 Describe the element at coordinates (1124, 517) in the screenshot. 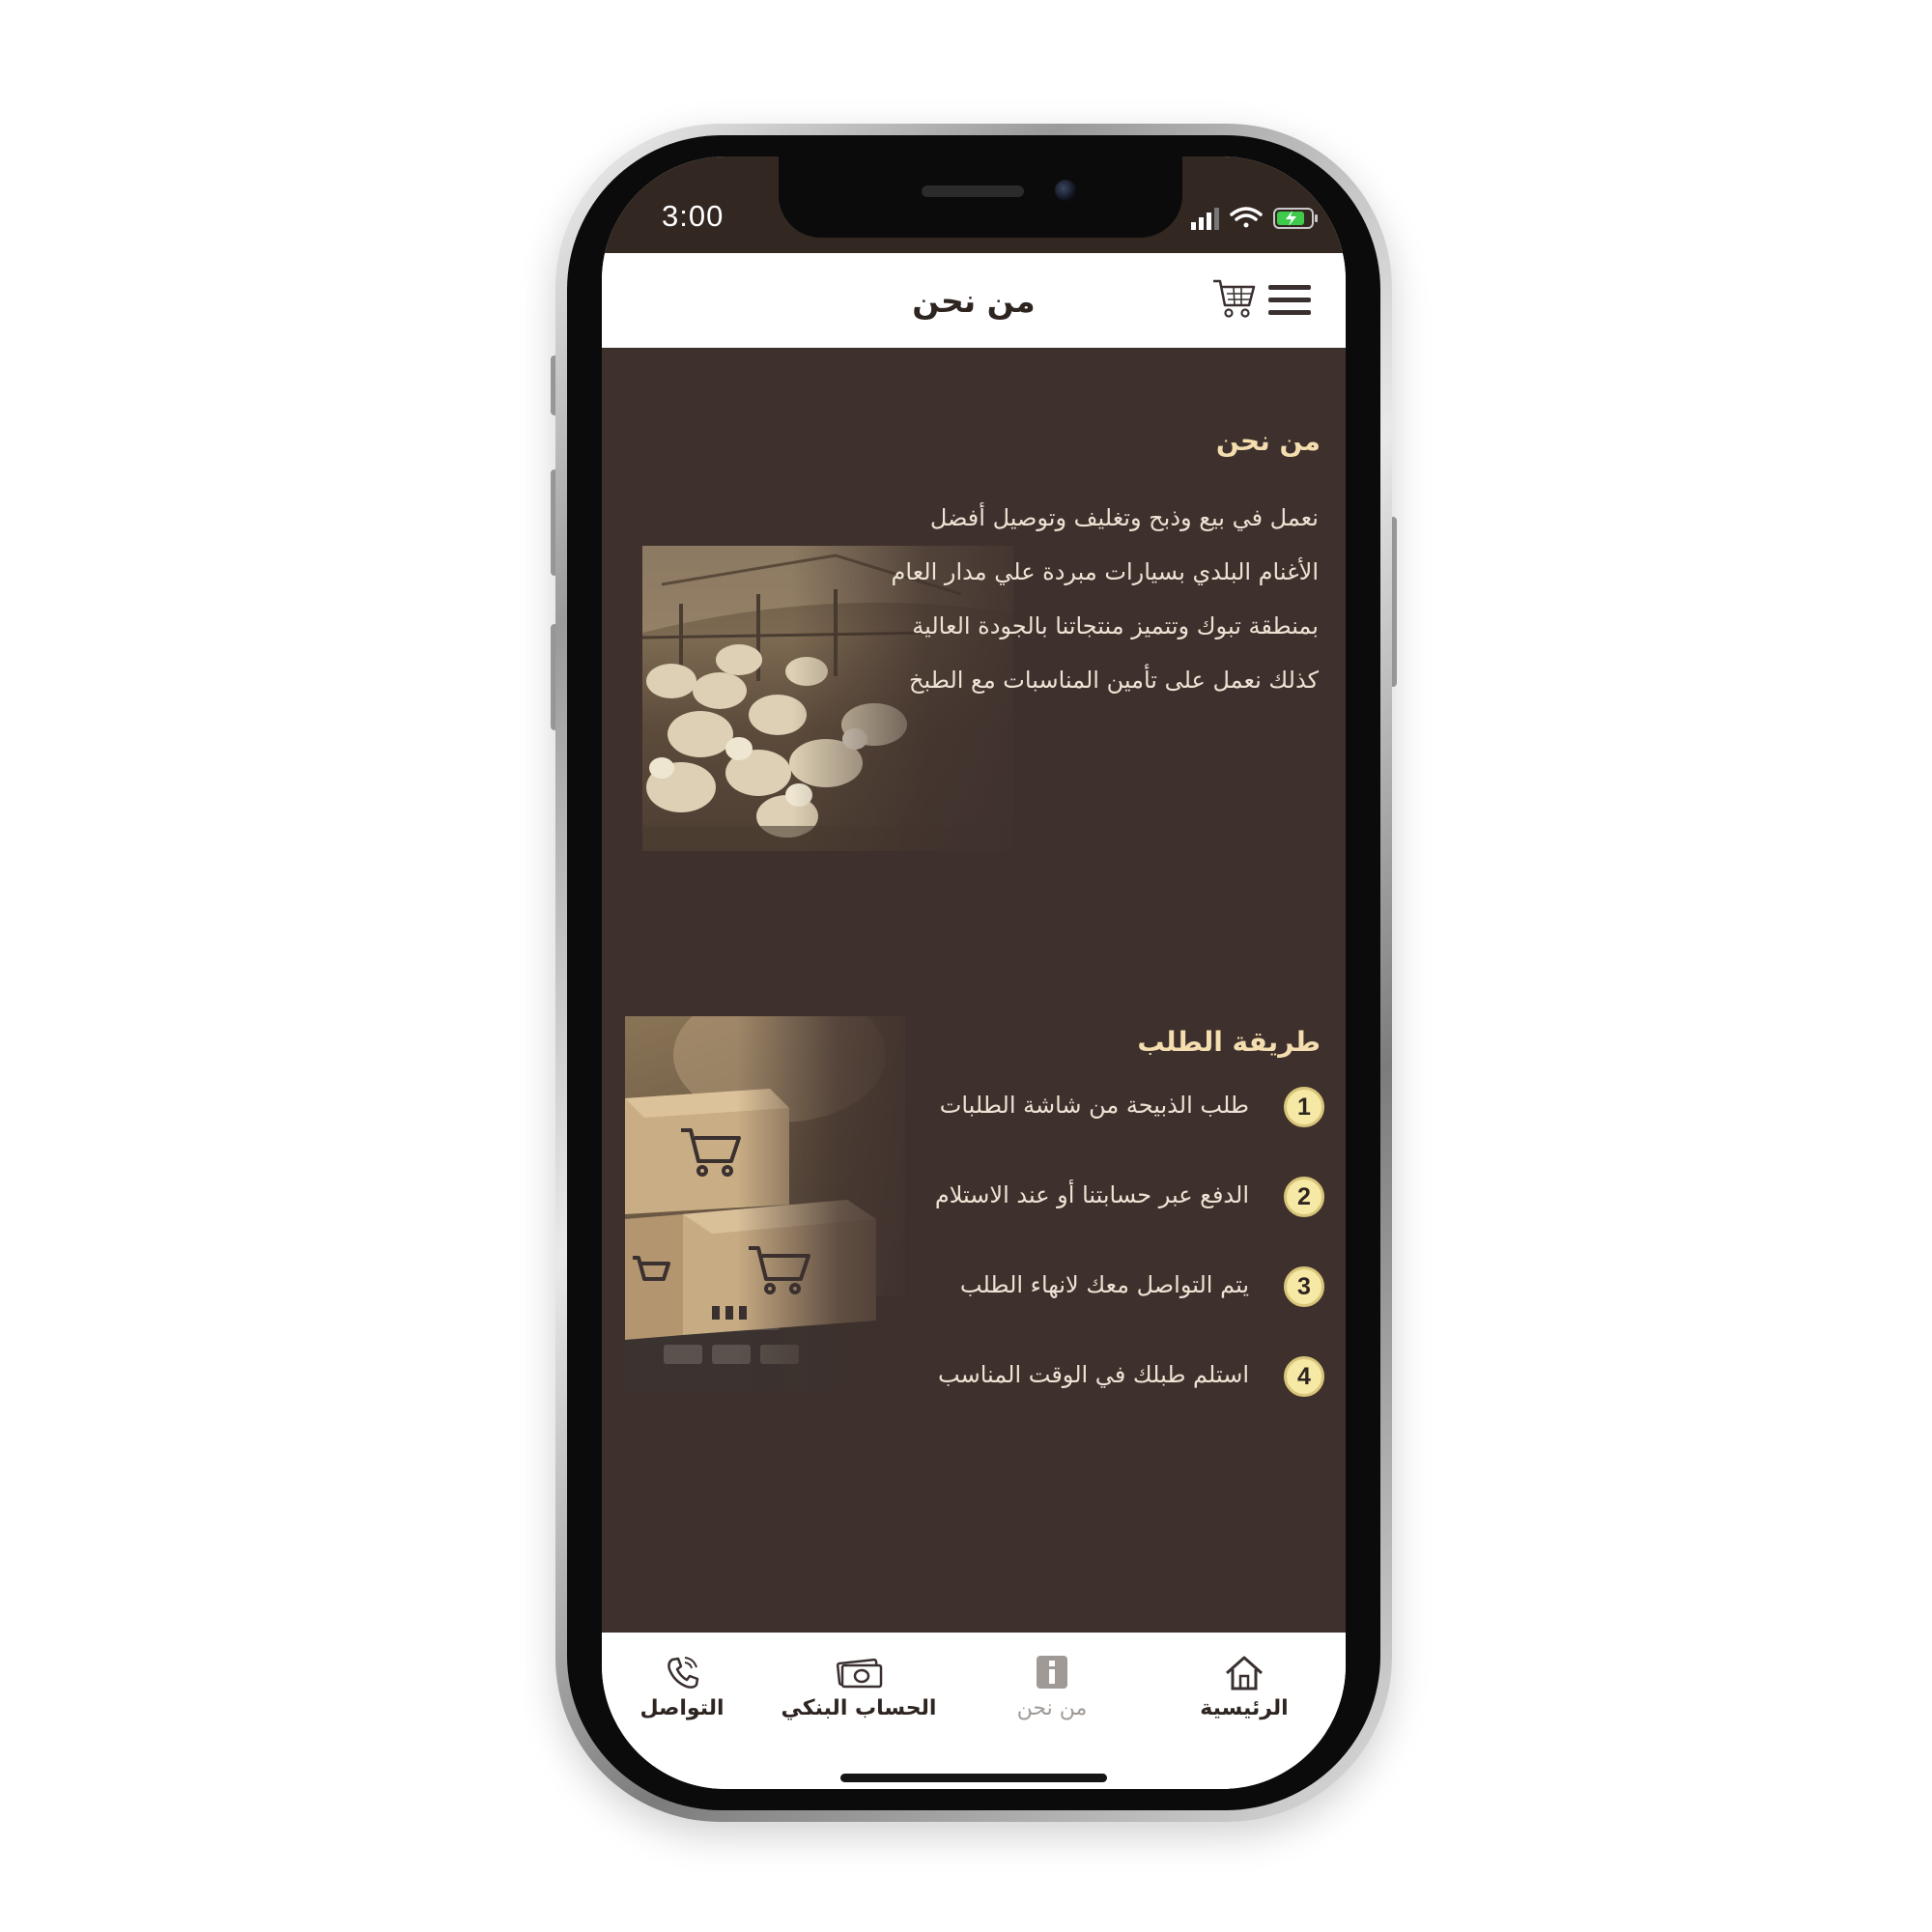

I see `about-line: نعمل في بيع وذبح وتغليف وتوصيل أفضل` at that location.